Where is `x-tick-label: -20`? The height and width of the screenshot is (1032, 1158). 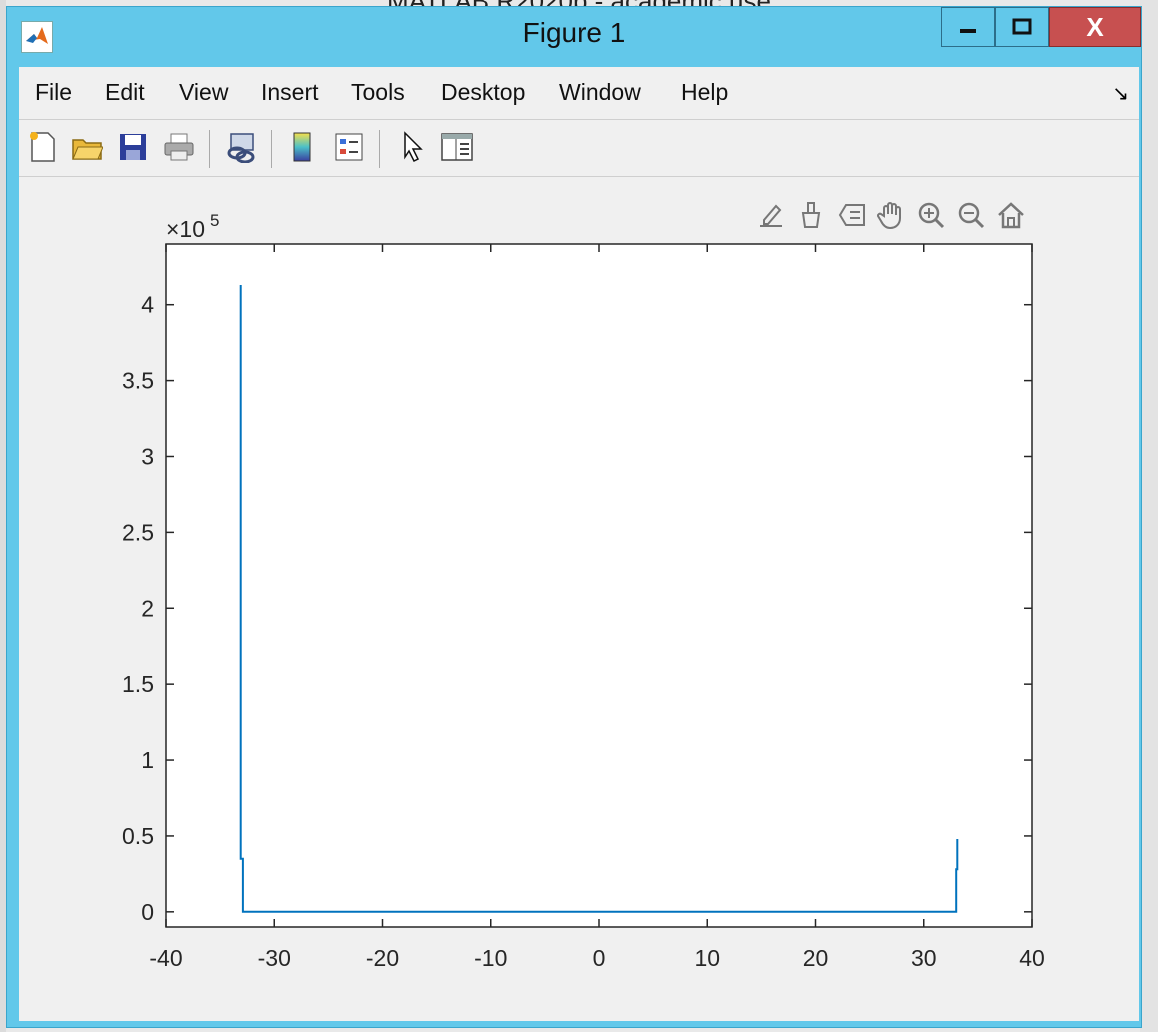
x-tick-label: -20 is located at coordinates (382, 958).